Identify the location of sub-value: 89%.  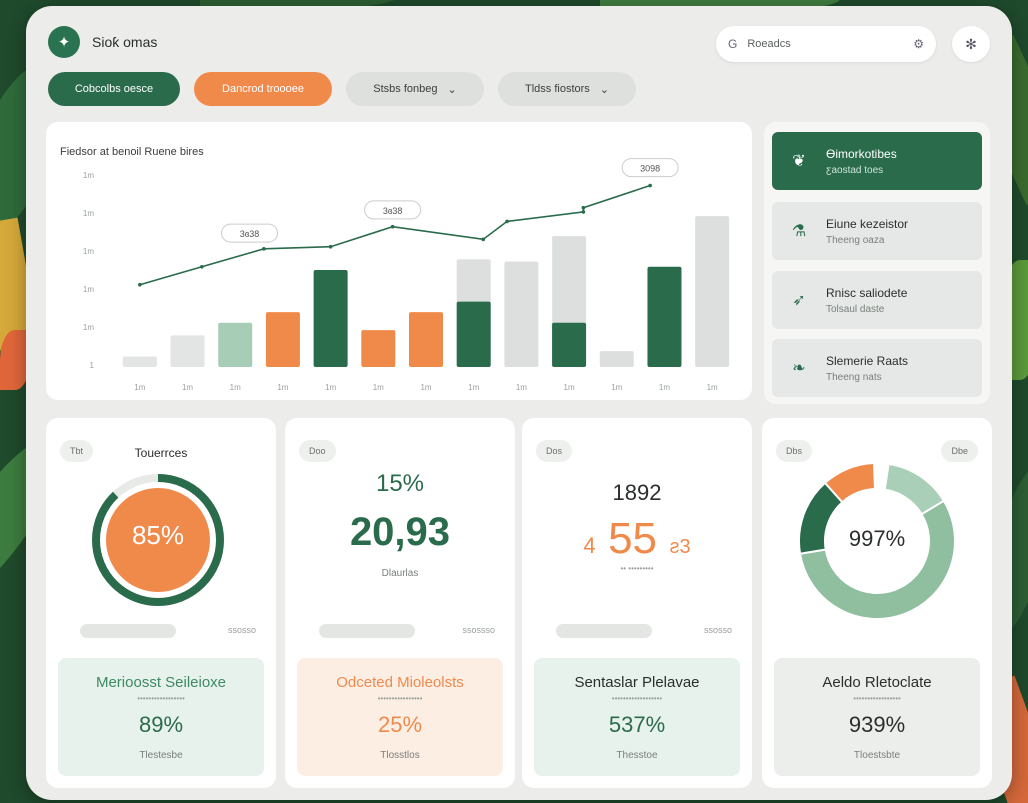
(161, 724).